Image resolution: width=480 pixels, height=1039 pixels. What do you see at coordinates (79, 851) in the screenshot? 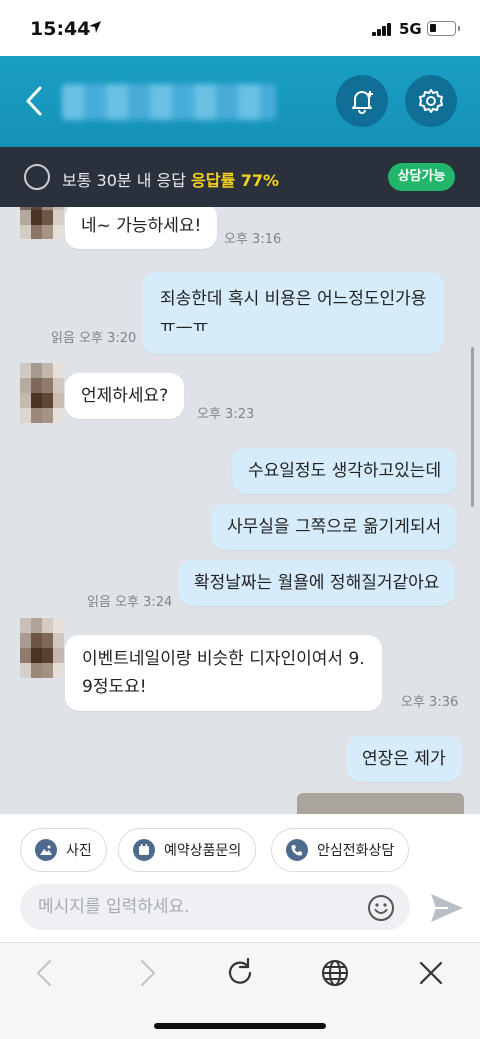
I see `photo-button-label: 사진` at bounding box center [79, 851].